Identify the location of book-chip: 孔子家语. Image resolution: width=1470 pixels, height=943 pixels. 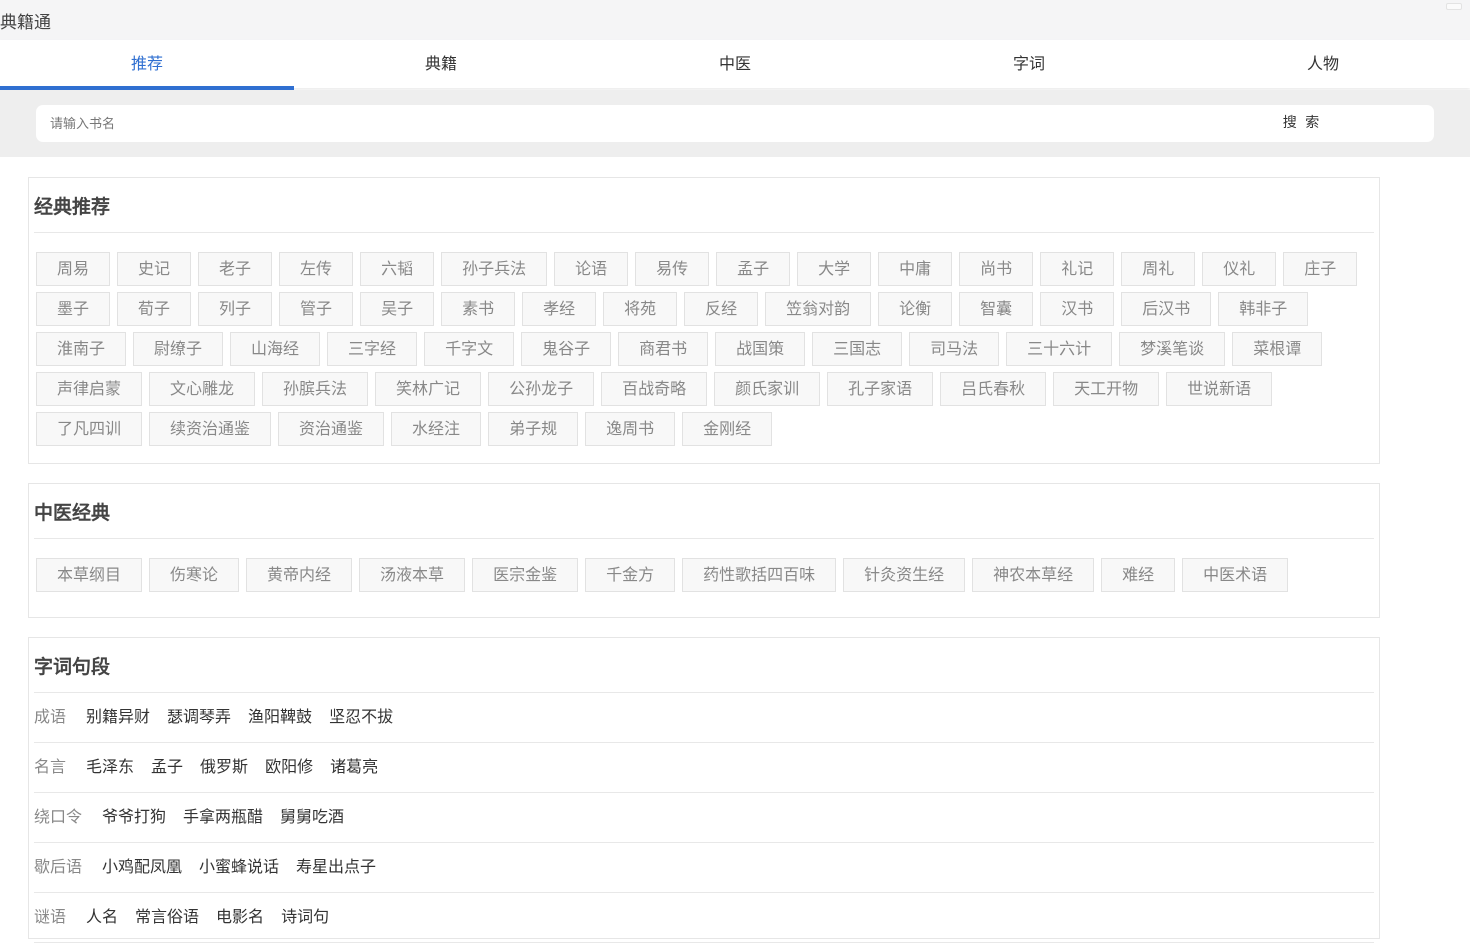
(880, 389).